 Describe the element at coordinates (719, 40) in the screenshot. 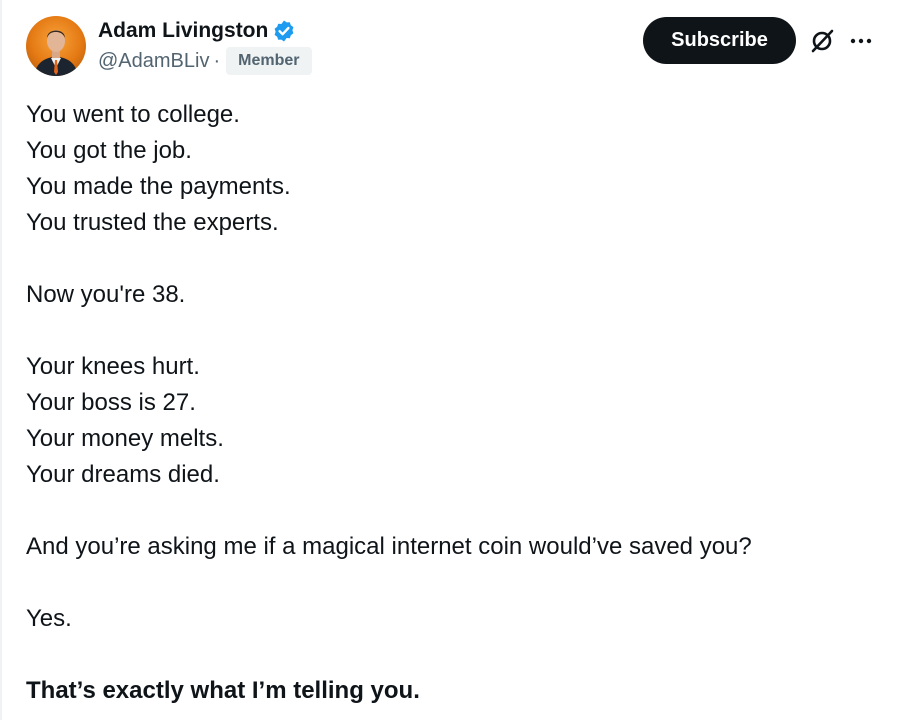

I see `subscribe-button: Subscribe` at that location.